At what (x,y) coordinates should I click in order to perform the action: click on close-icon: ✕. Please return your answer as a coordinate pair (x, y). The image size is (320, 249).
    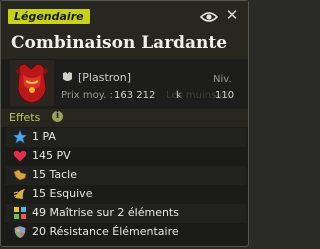
    Looking at the image, I should click on (232, 15).